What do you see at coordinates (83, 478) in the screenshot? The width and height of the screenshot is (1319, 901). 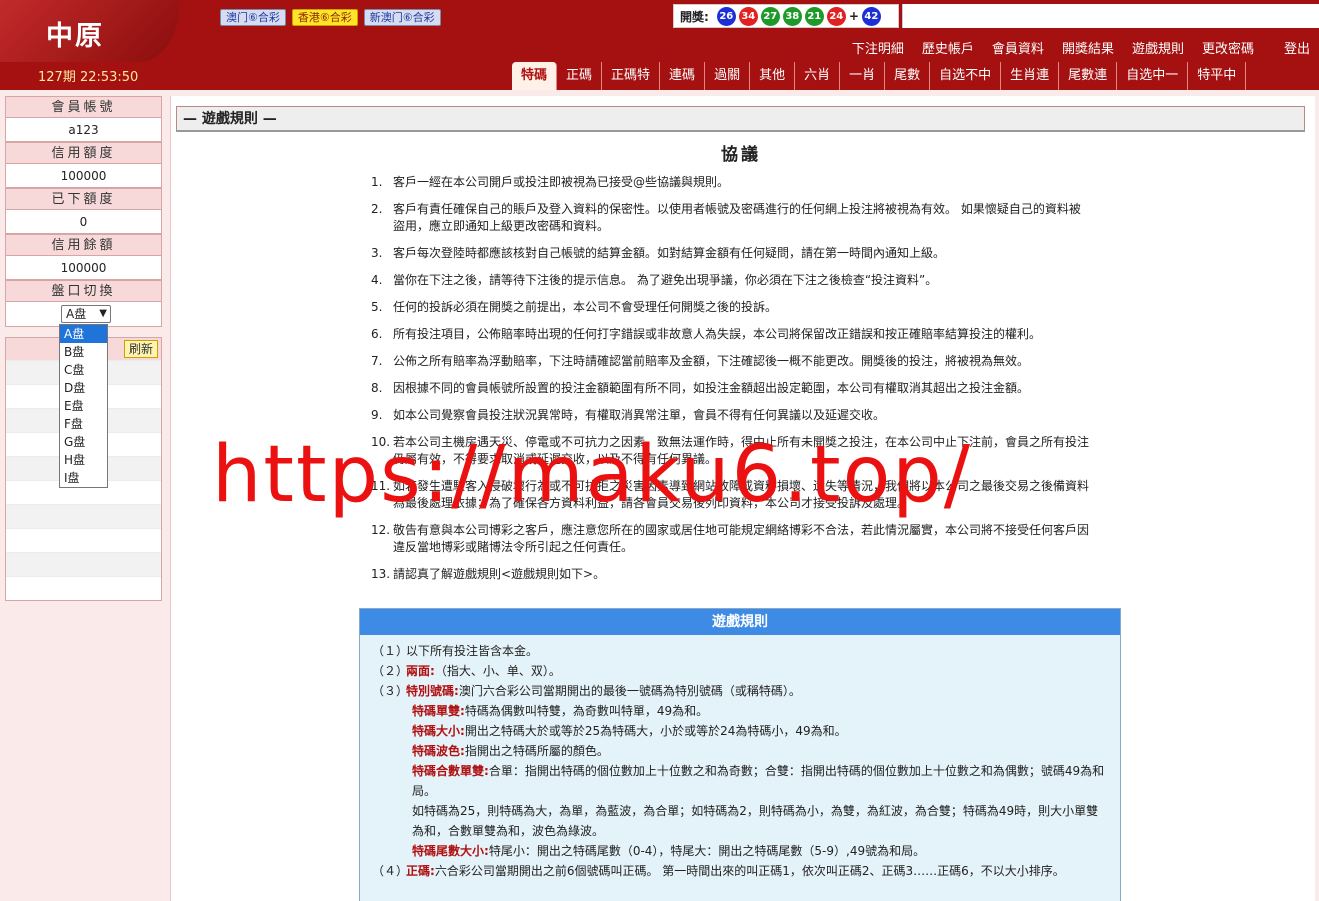 I see `pan-option: I盘` at bounding box center [83, 478].